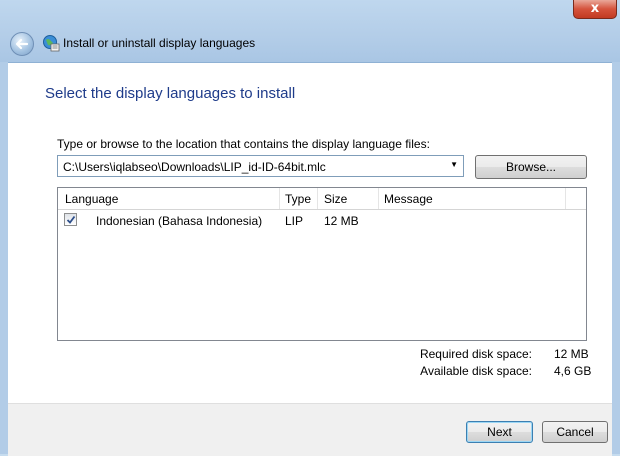 The height and width of the screenshot is (456, 620). I want to click on row-type: LIP, so click(294, 221).